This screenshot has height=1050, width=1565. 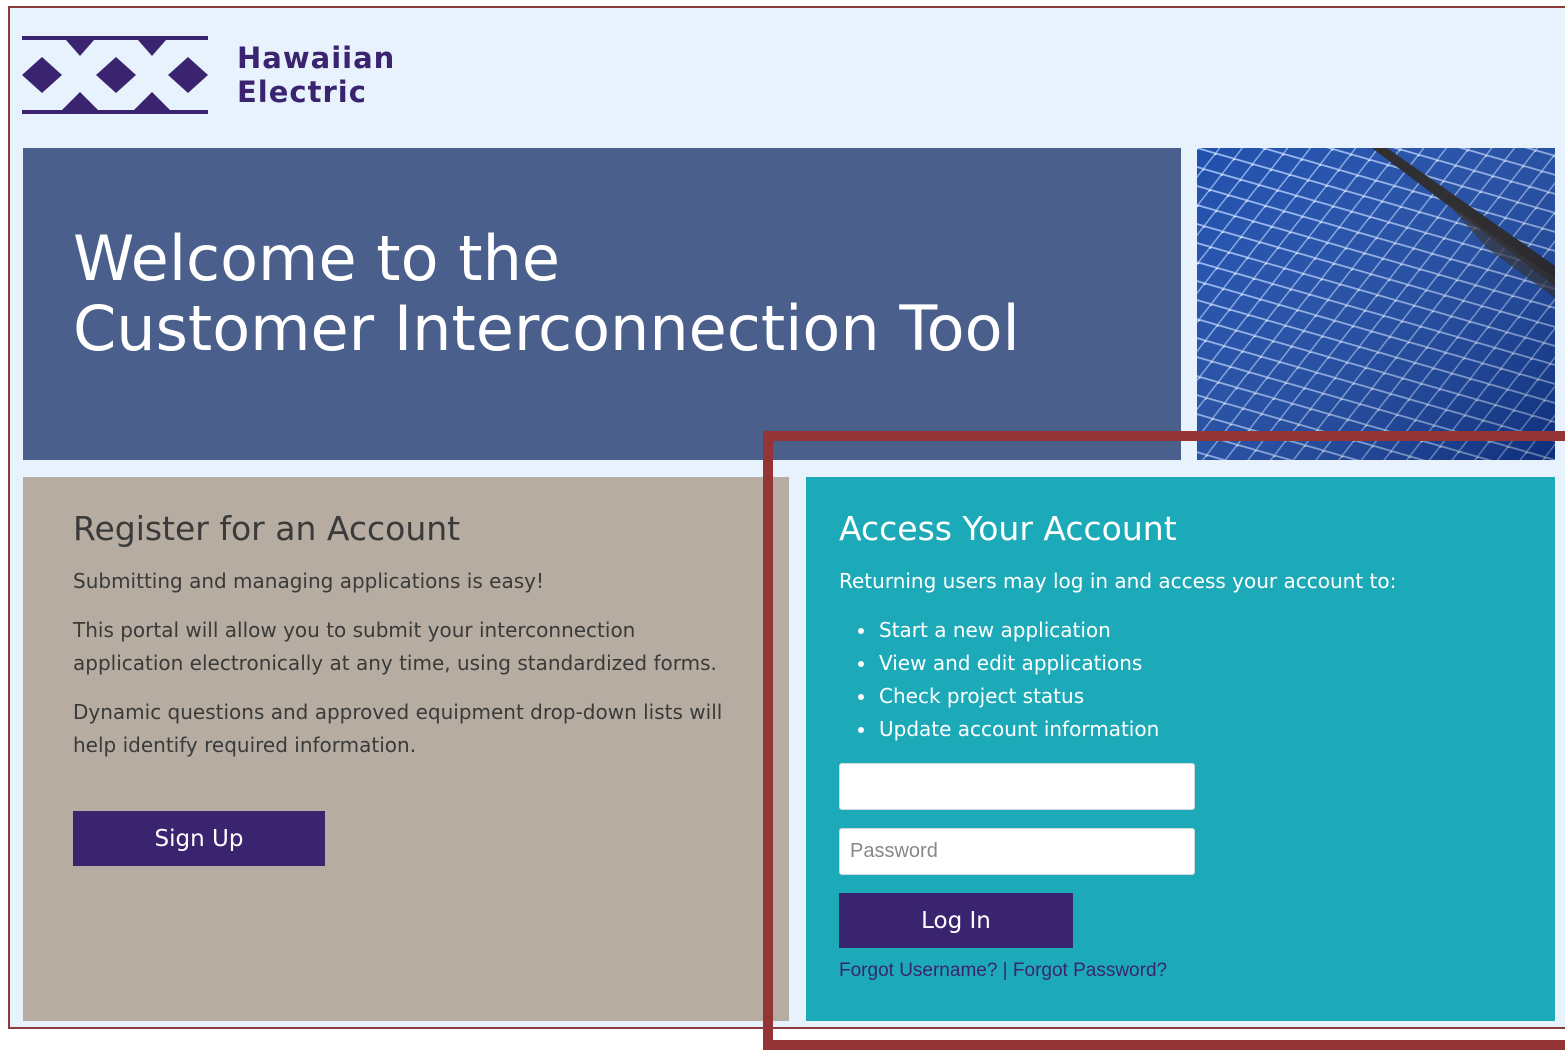 What do you see at coordinates (302, 92) in the screenshot?
I see `brand-name-line2: Electric` at bounding box center [302, 92].